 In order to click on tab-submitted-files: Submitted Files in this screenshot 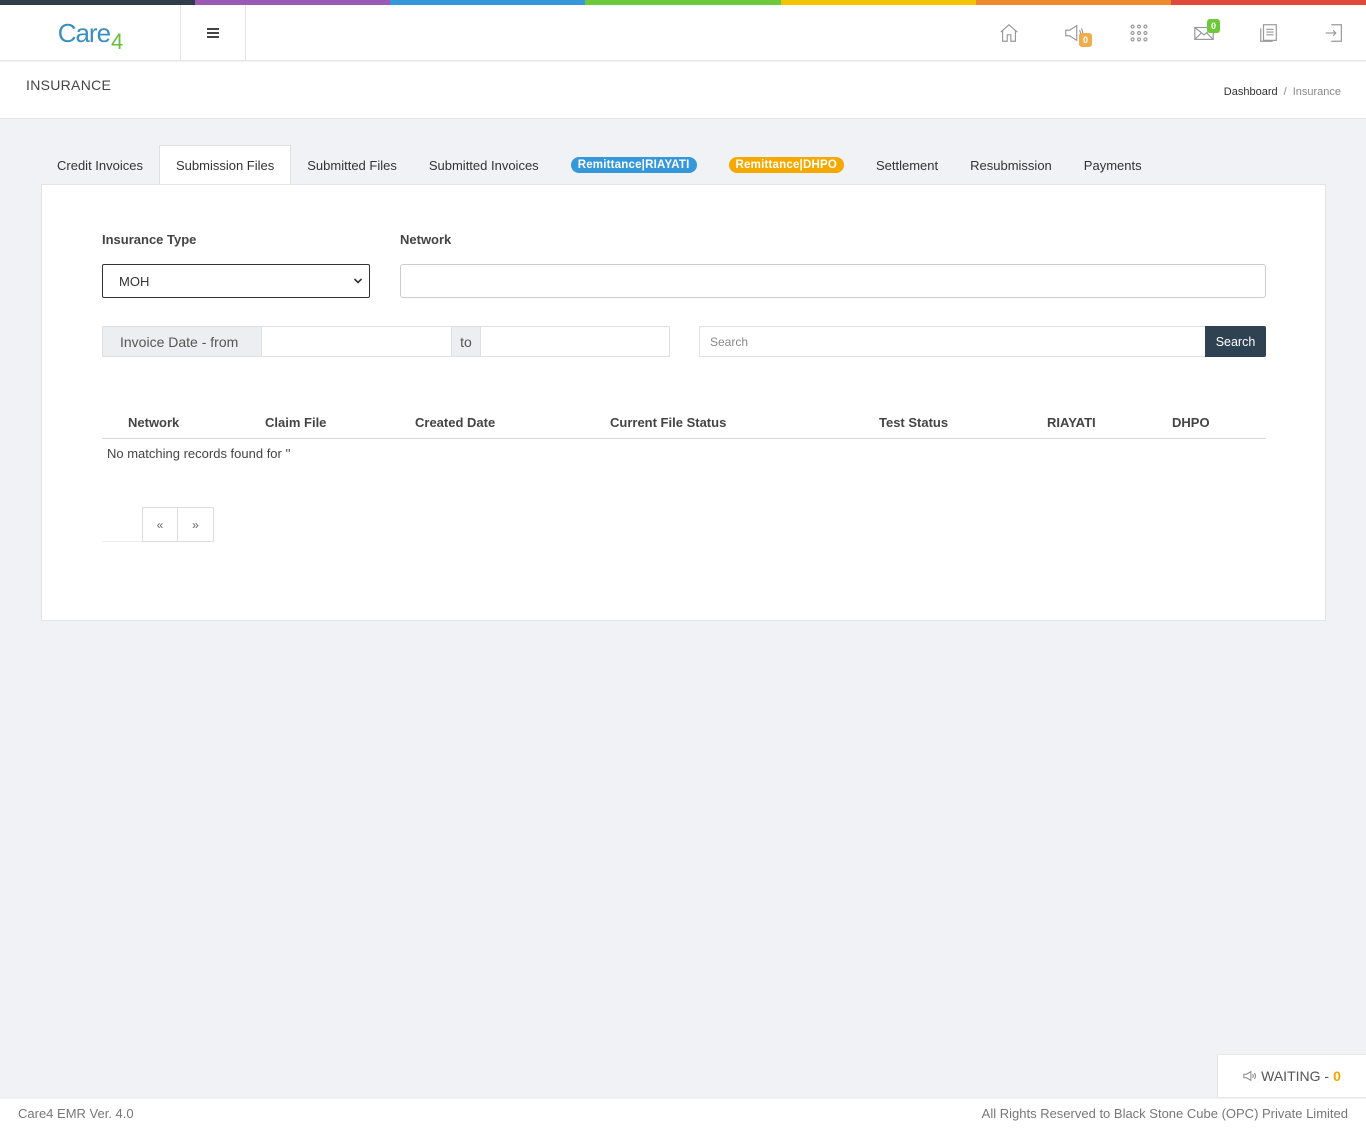, I will do `click(352, 165)`.